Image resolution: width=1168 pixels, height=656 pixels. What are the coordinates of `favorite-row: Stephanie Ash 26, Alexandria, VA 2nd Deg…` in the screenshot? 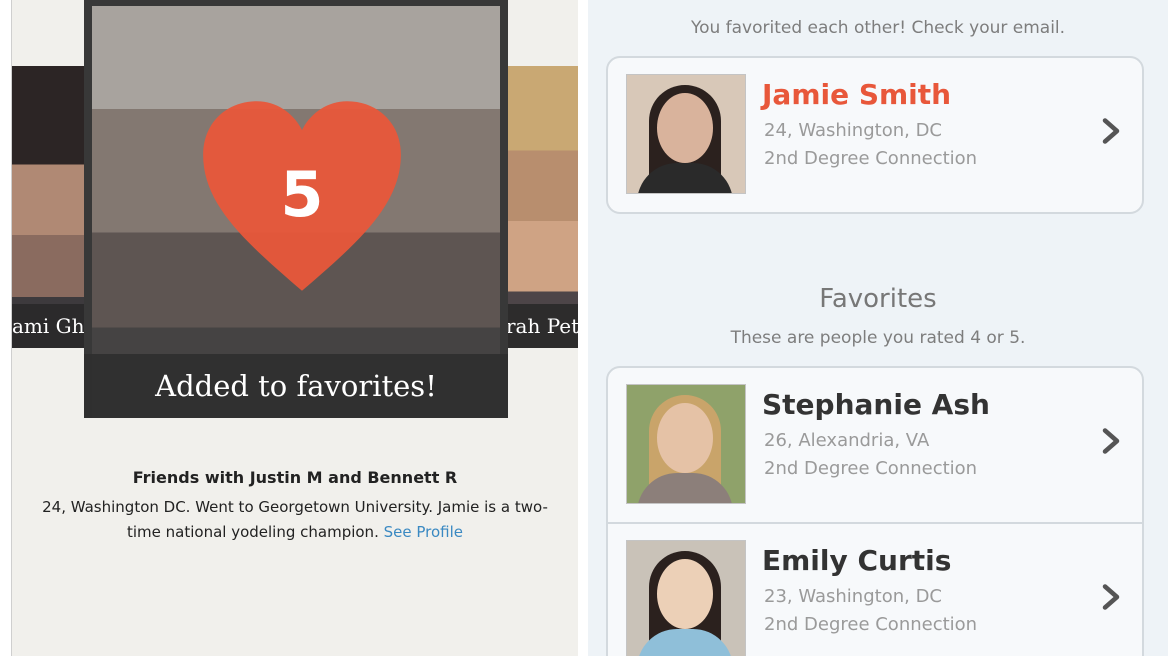 It's located at (875, 445).